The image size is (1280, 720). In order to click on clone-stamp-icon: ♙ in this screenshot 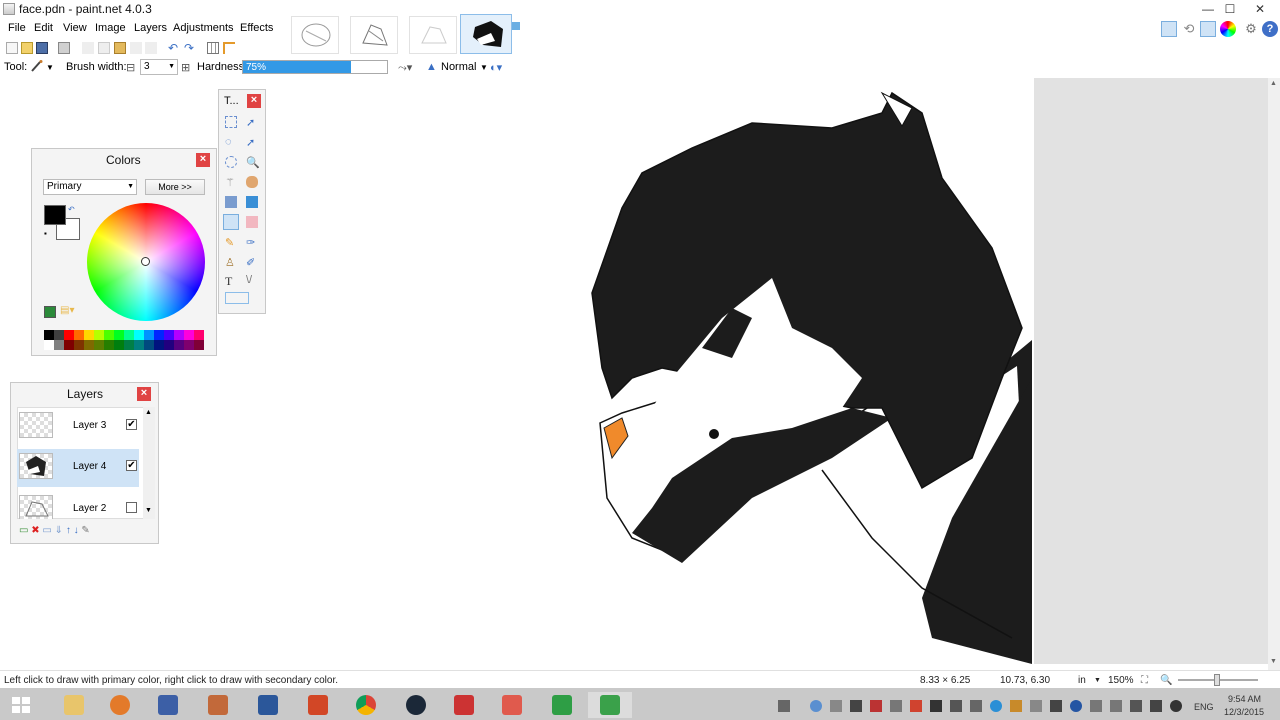, I will do `click(230, 262)`.